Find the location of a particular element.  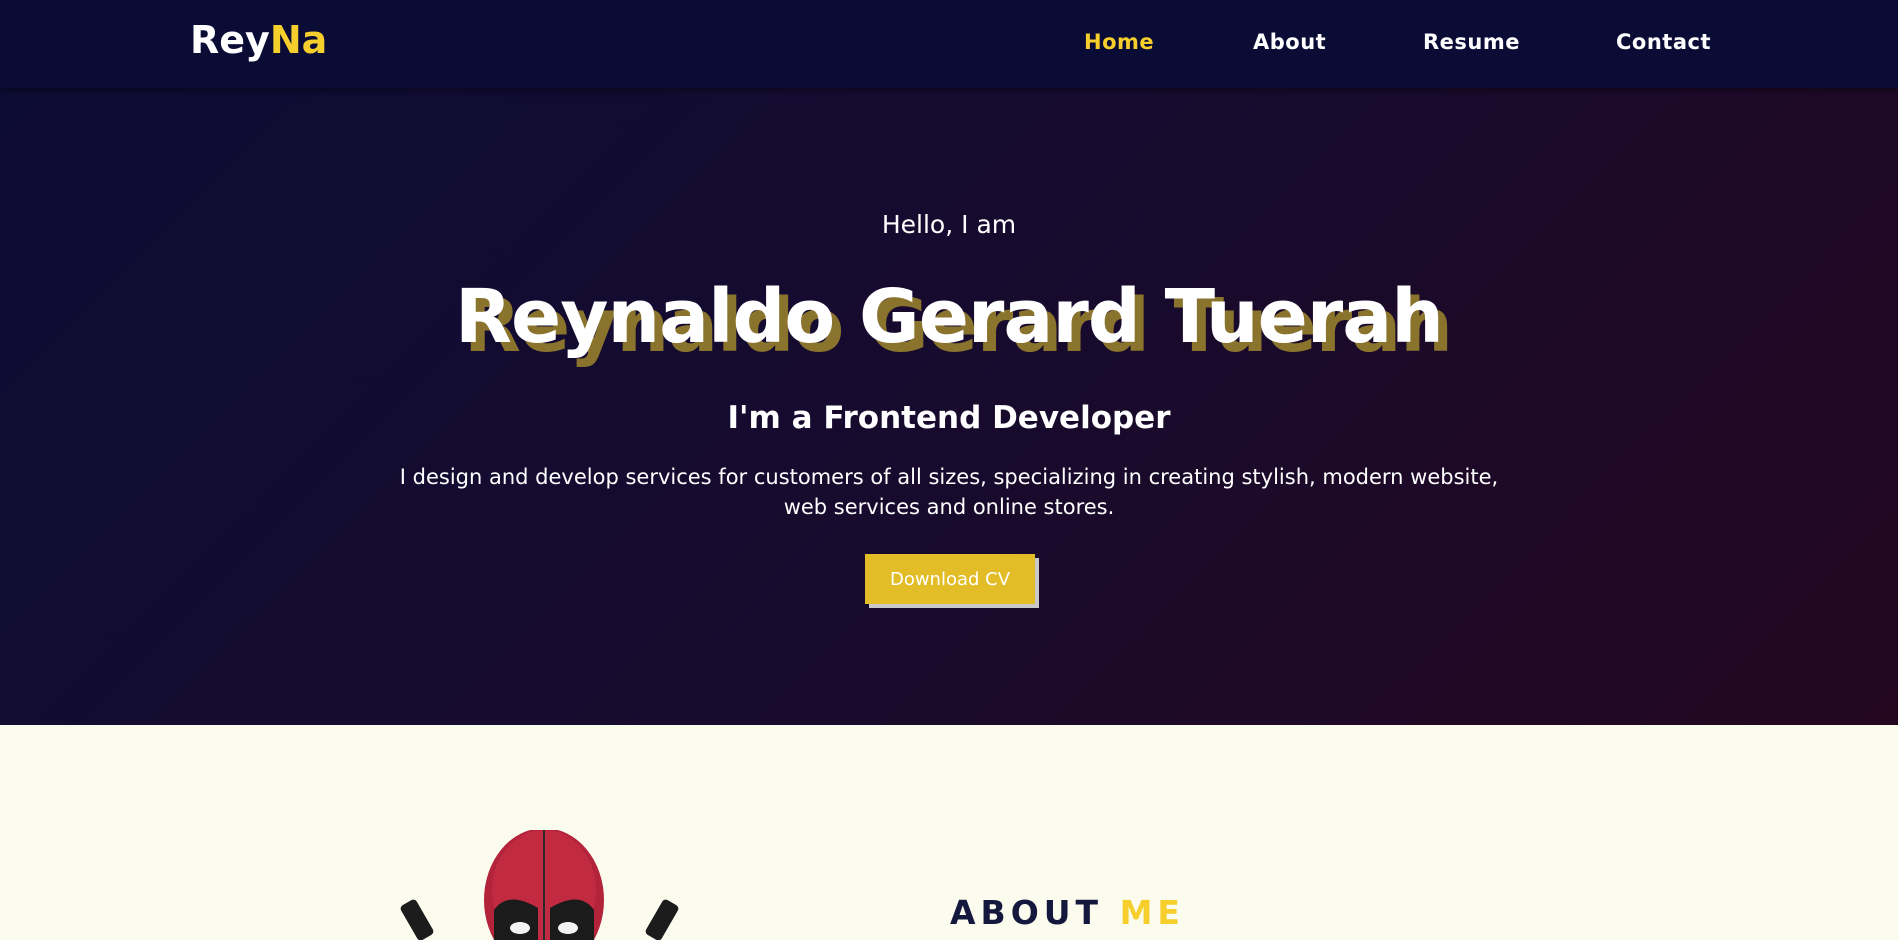

hero-role: I'm a Frontend Developer is located at coordinates (949, 418).